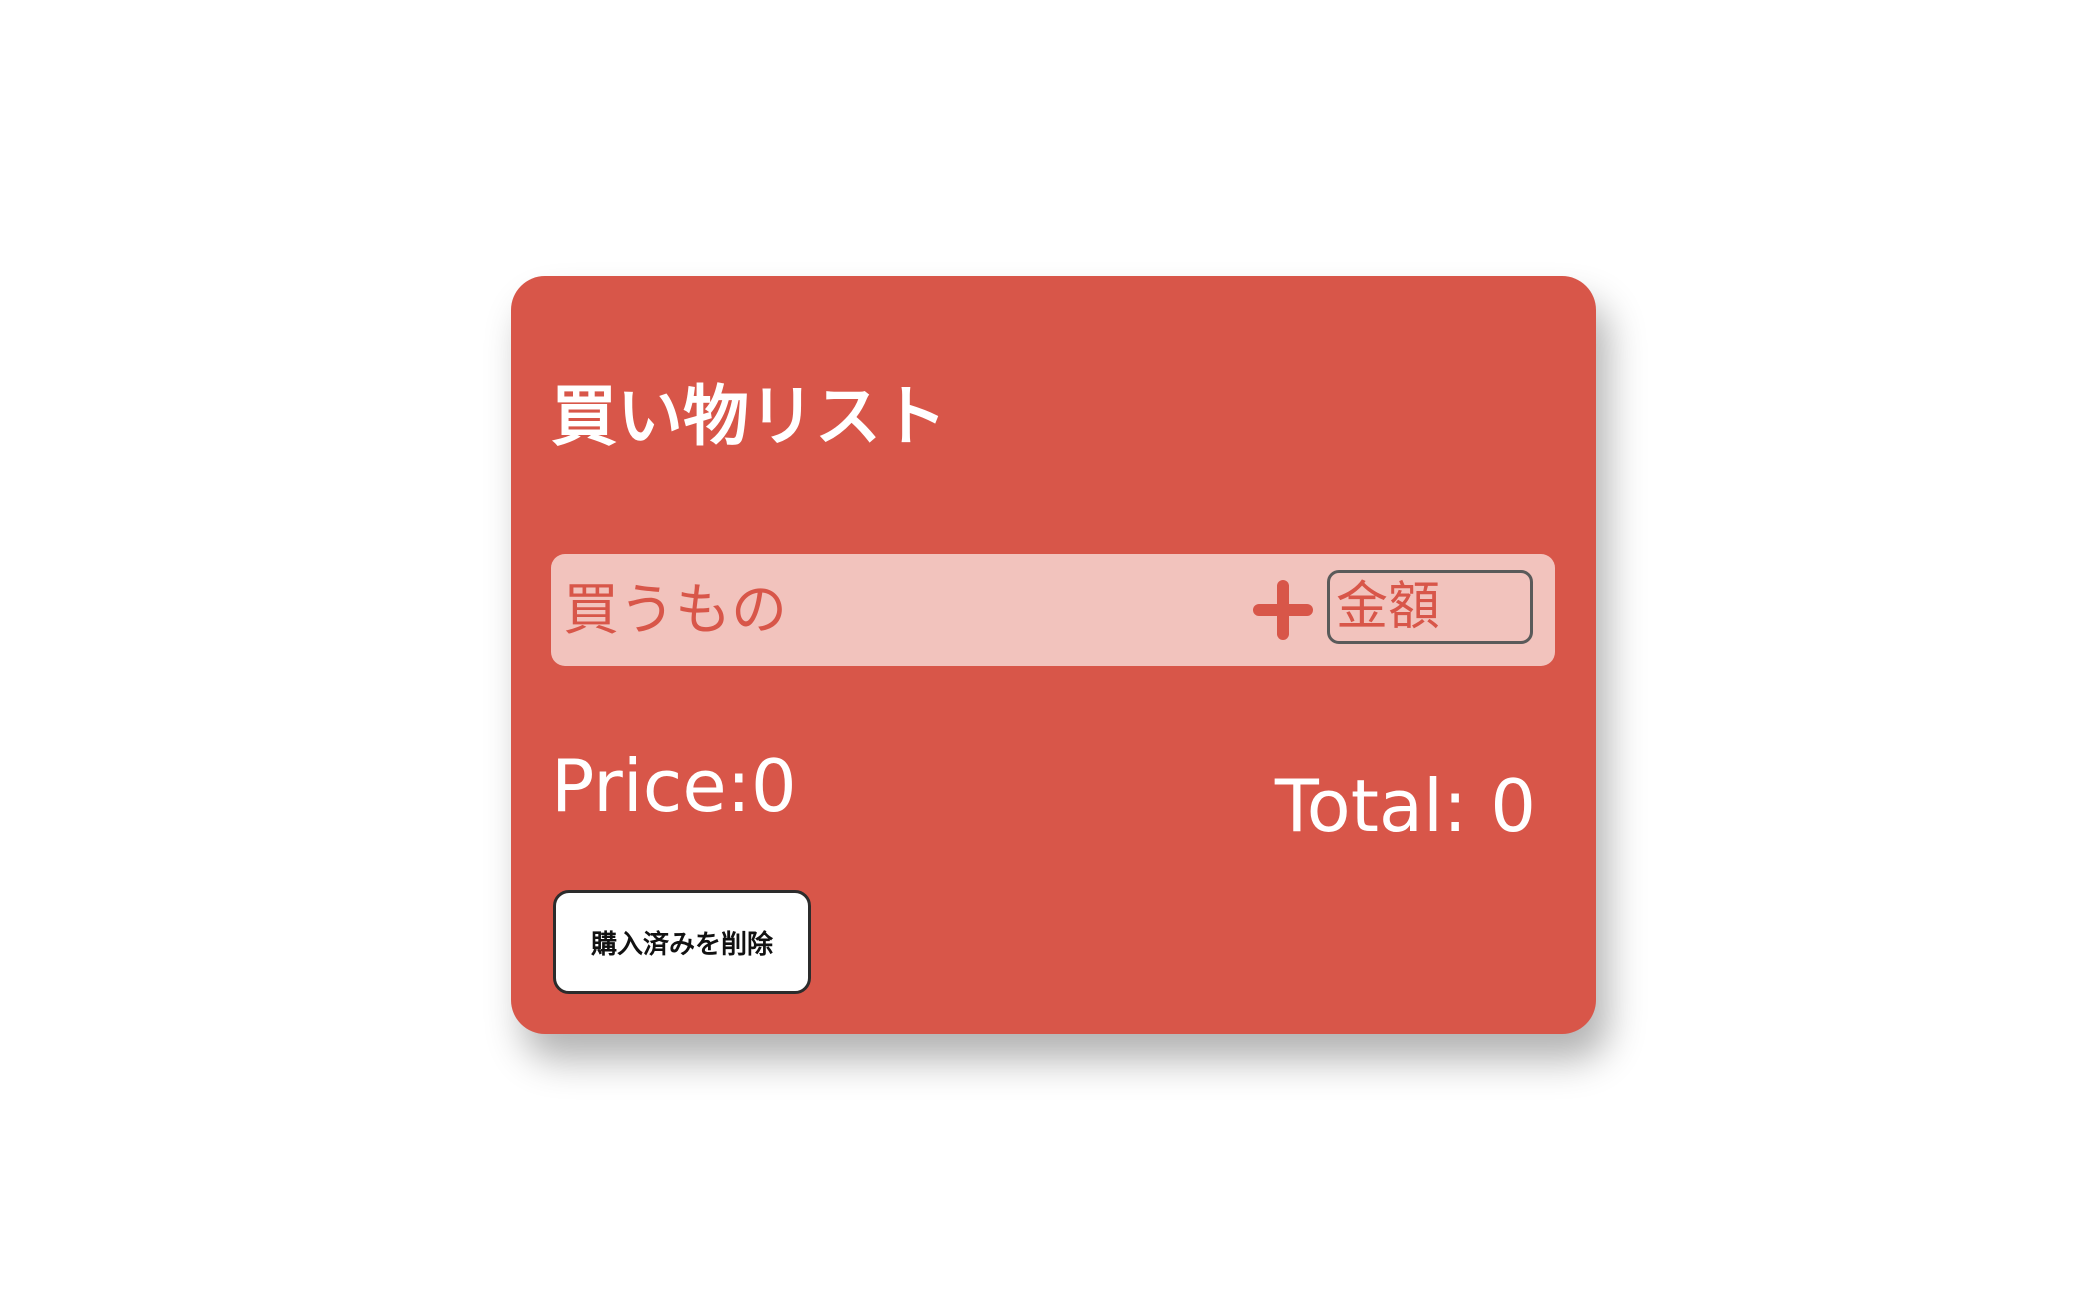 Image resolution: width=2076 pixels, height=1312 pixels. I want to click on price-input, so click(1430, 607).